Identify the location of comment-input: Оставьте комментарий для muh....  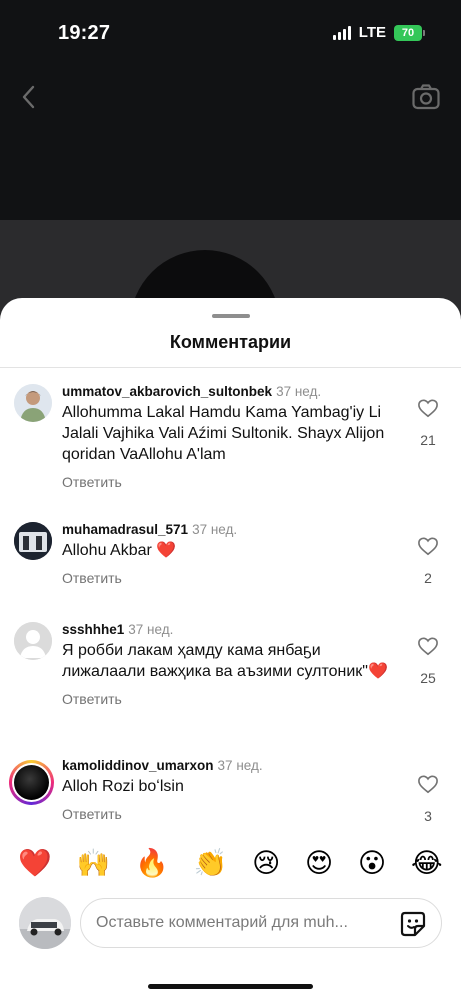
(261, 923).